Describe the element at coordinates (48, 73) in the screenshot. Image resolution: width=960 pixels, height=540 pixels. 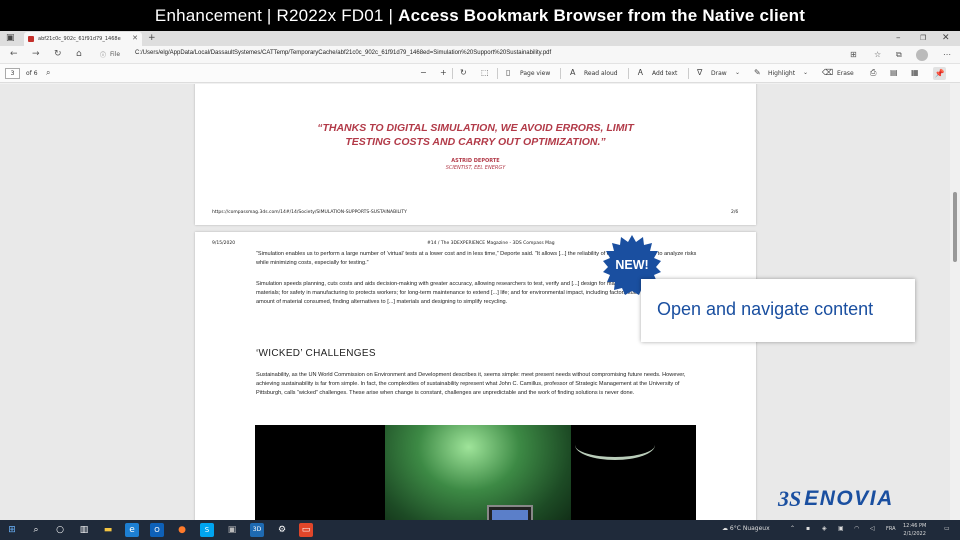
I see `find-icon: ⌕` at that location.